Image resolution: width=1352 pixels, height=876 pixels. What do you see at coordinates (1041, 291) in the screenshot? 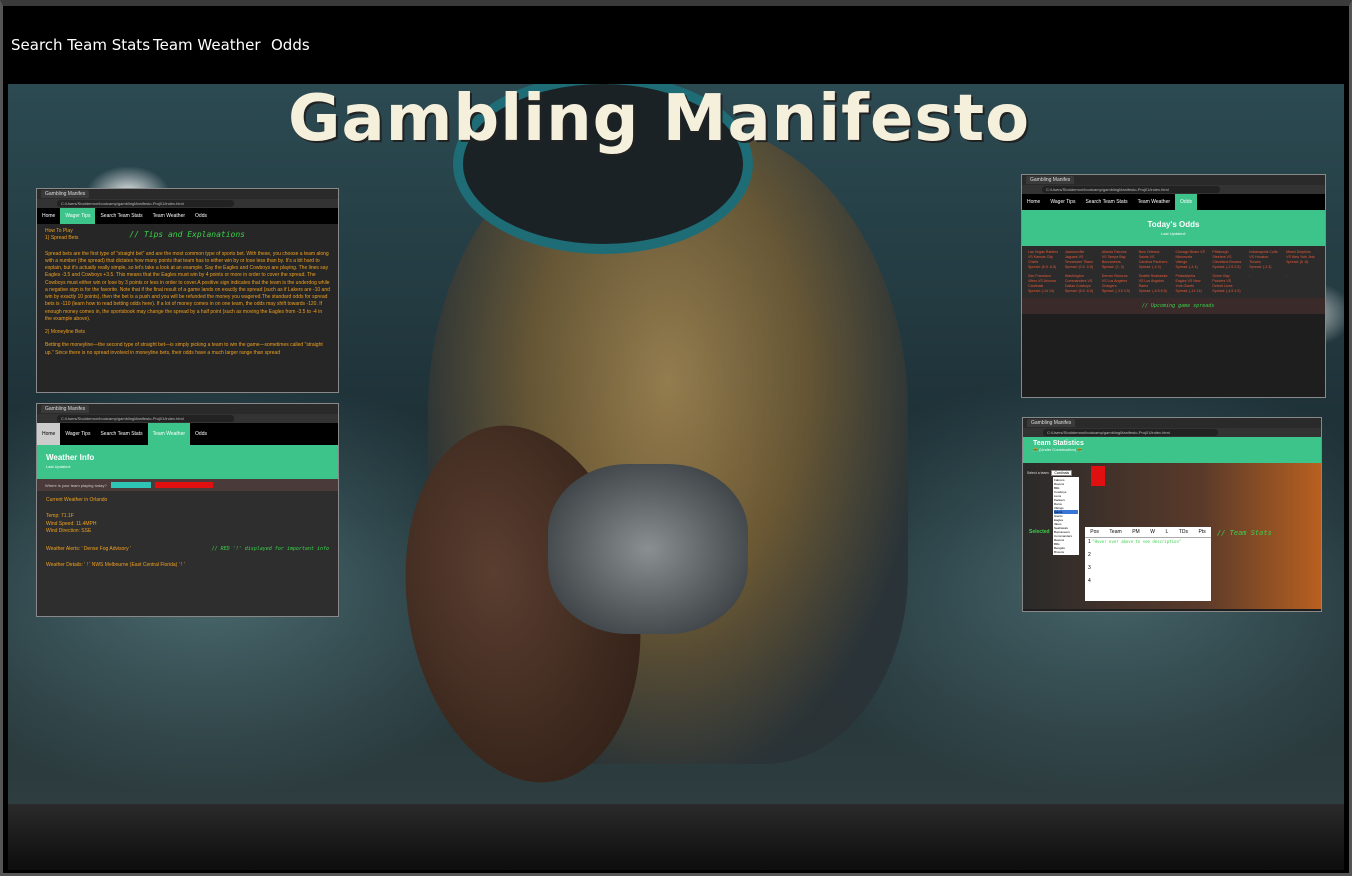
I see `odds-game-line: Spread: (-14 14)` at bounding box center [1041, 291].